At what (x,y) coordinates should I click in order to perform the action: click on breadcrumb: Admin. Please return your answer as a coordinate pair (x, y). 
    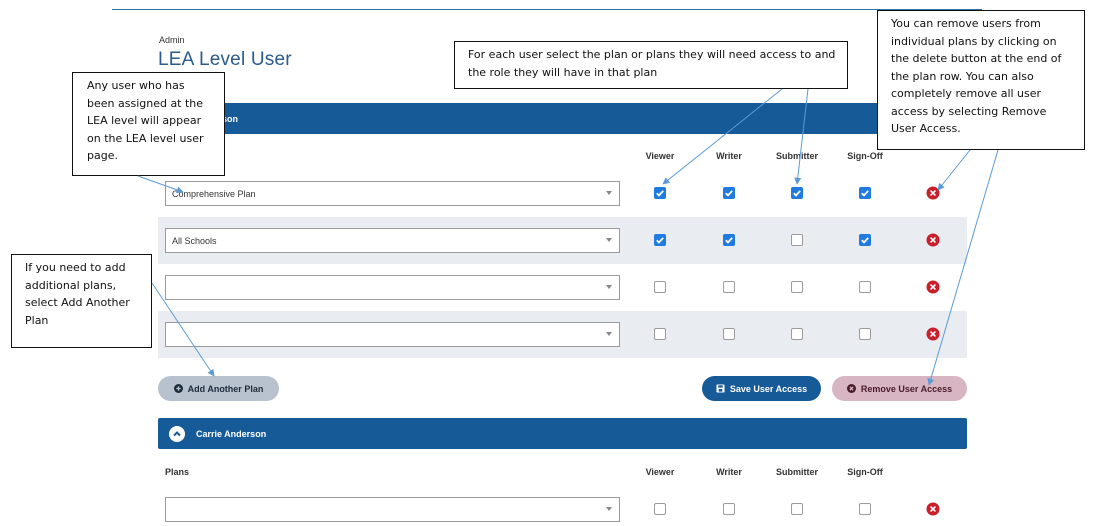
    Looking at the image, I should click on (172, 40).